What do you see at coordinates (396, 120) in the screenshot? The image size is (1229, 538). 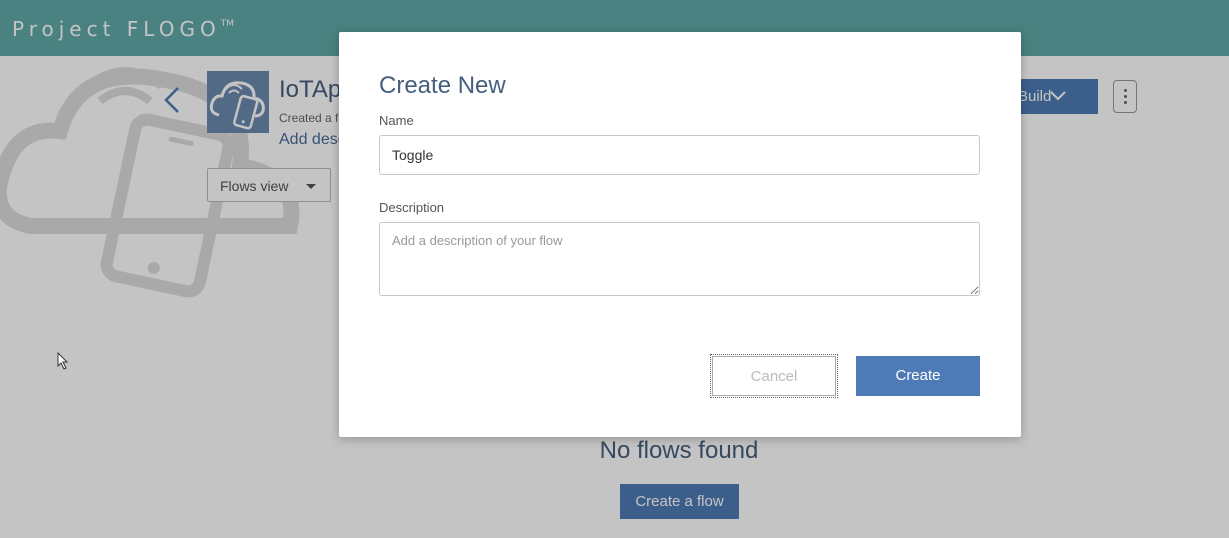 I see `name-label: Name` at bounding box center [396, 120].